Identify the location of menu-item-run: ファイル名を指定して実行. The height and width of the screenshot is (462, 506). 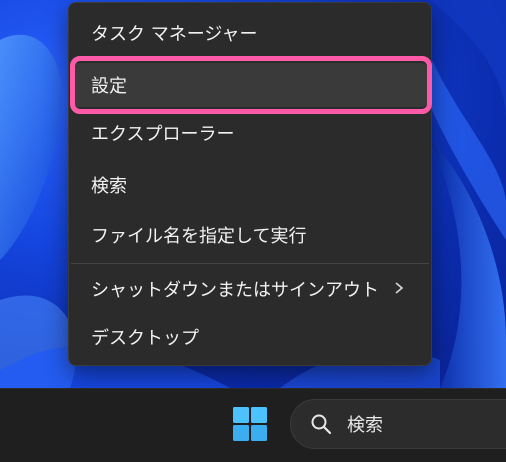
(250, 235).